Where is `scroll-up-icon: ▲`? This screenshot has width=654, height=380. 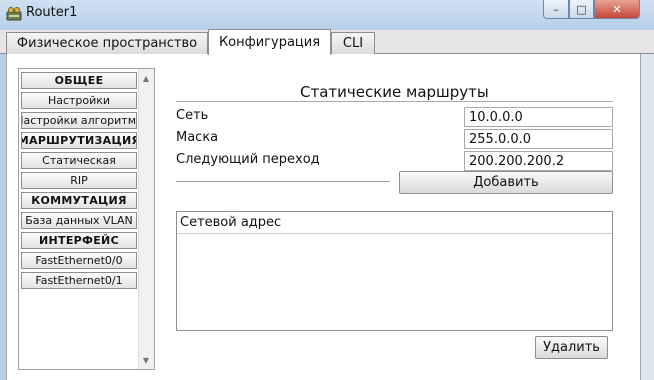 scroll-up-icon: ▲ is located at coordinates (146, 78).